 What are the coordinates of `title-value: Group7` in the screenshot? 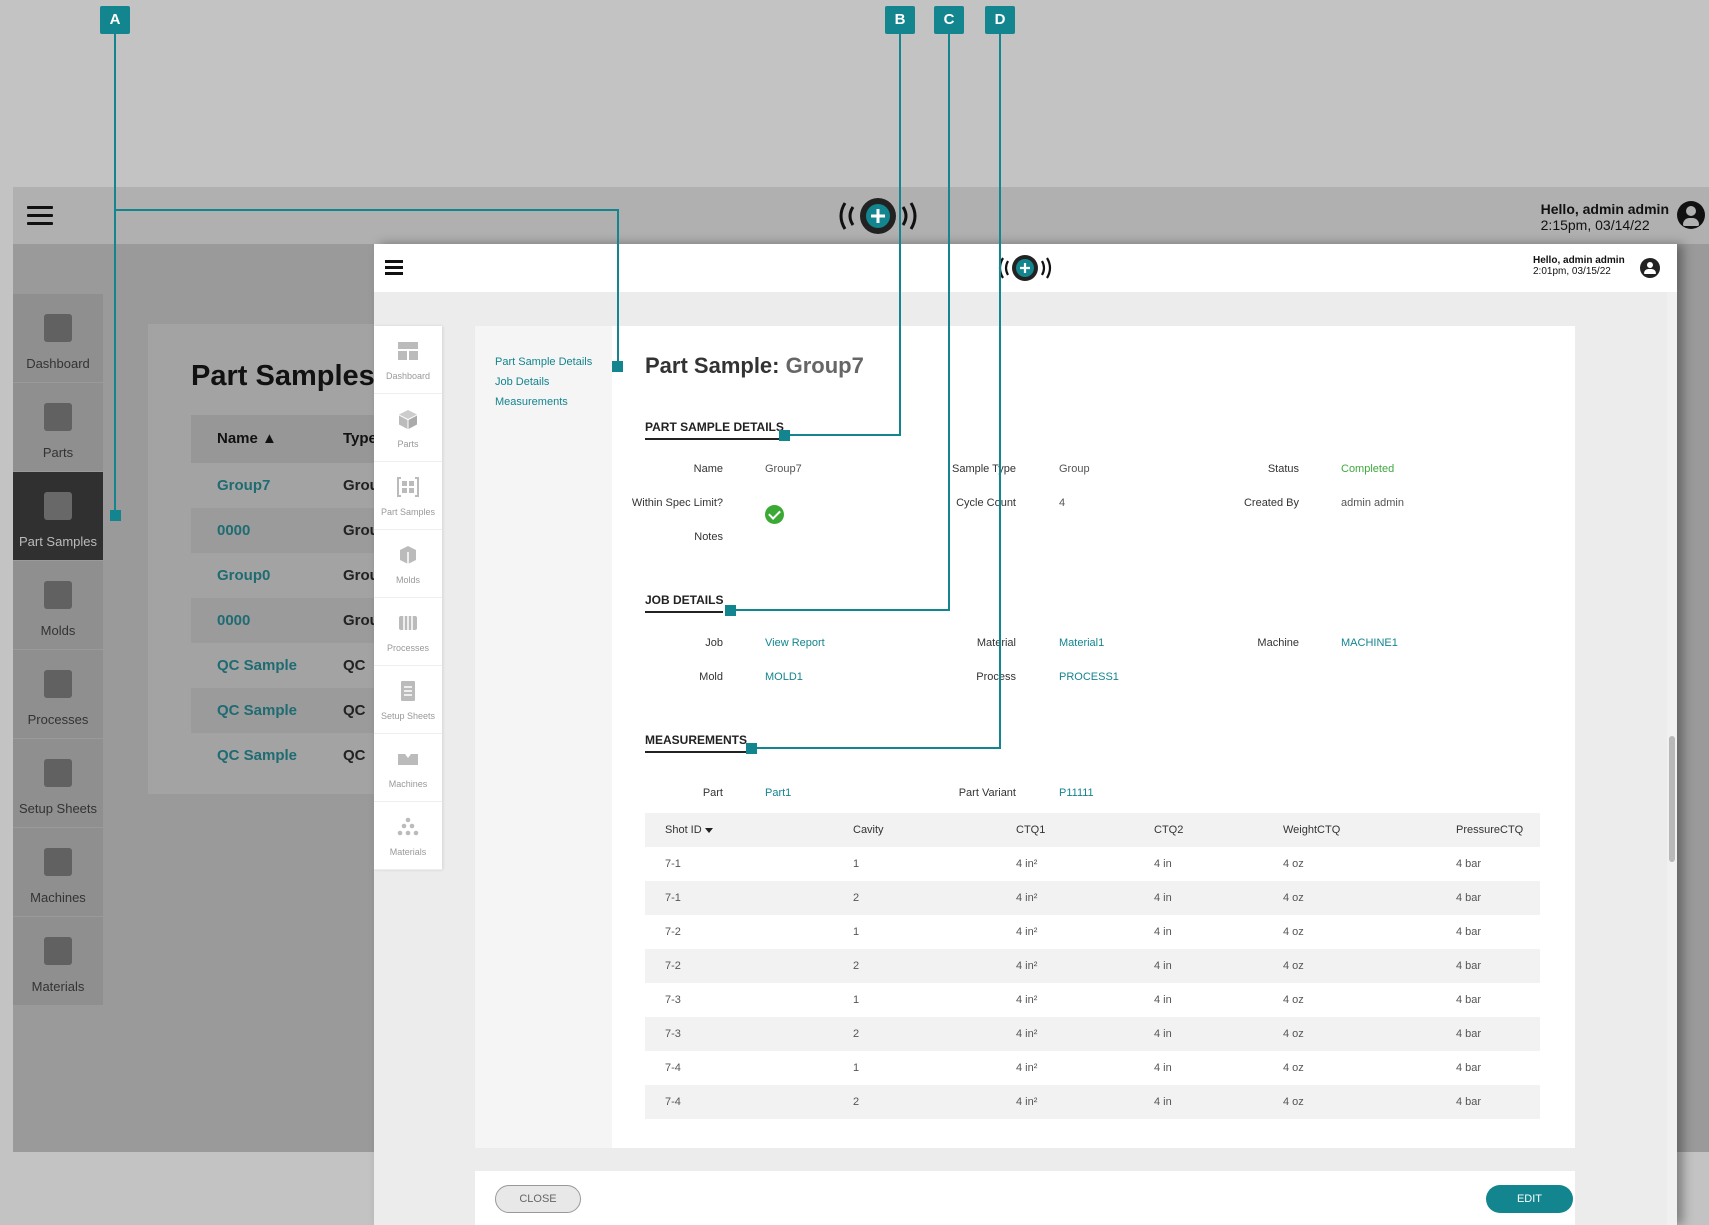 It's located at (824, 365).